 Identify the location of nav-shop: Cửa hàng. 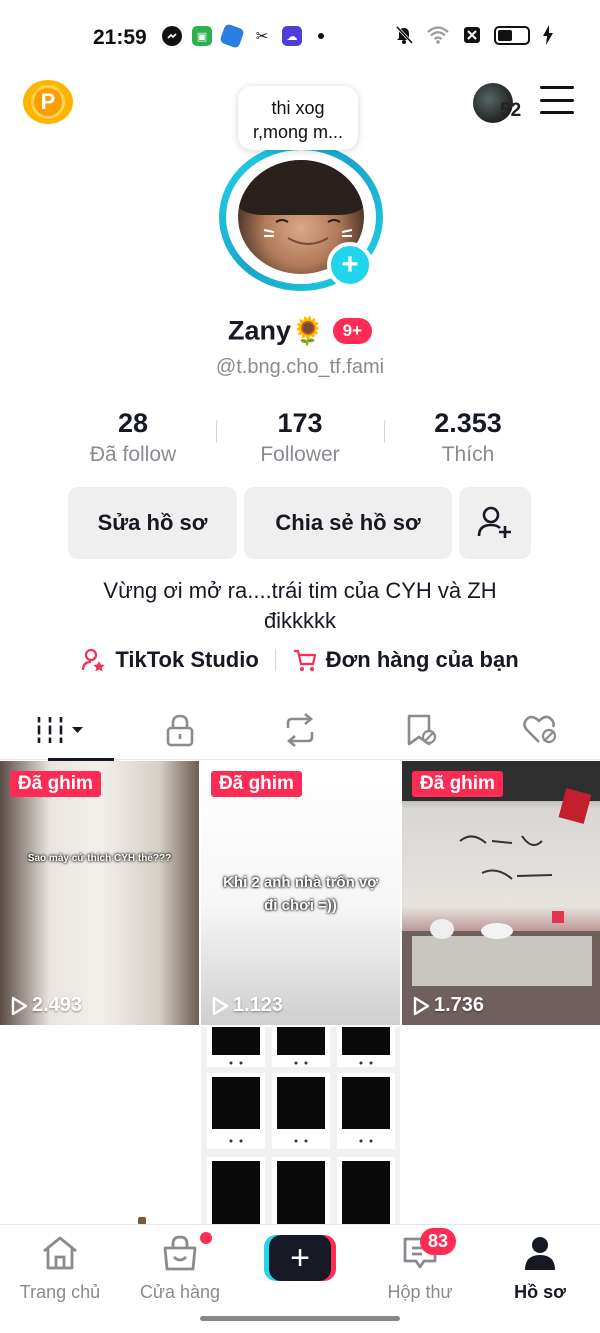
(180, 1269).